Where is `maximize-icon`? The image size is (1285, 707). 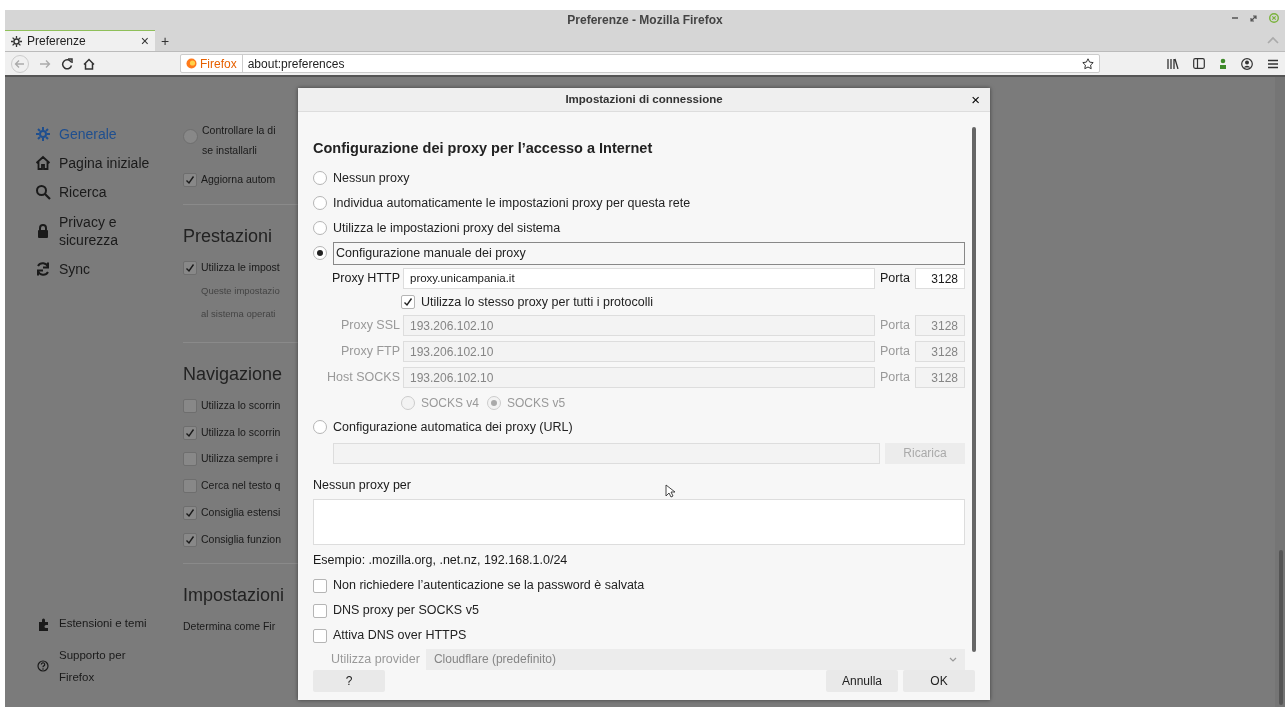
maximize-icon is located at coordinates (1253, 18).